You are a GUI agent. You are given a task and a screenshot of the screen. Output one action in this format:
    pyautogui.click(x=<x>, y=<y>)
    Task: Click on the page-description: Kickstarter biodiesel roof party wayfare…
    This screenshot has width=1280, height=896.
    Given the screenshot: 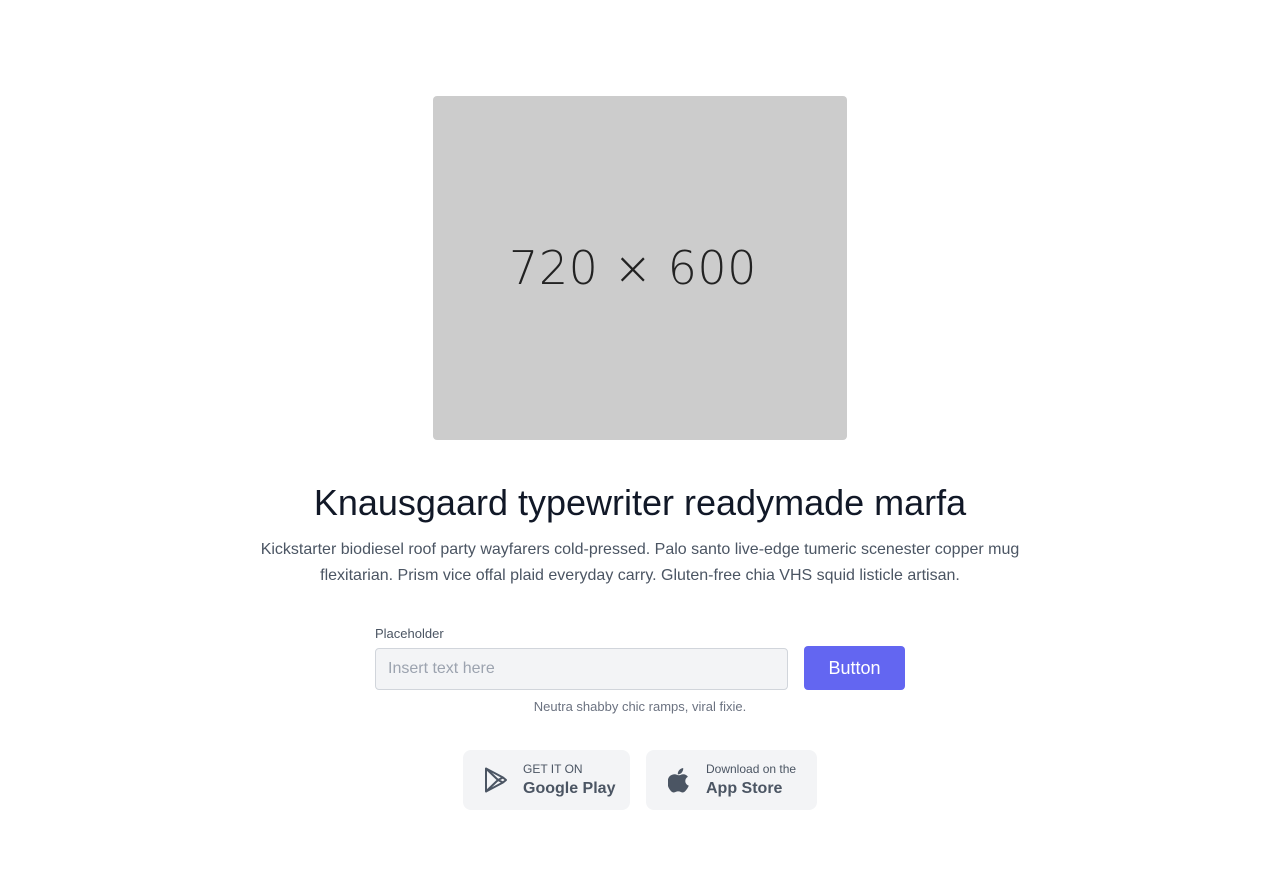 What is the action you would take?
    pyautogui.click(x=640, y=562)
    